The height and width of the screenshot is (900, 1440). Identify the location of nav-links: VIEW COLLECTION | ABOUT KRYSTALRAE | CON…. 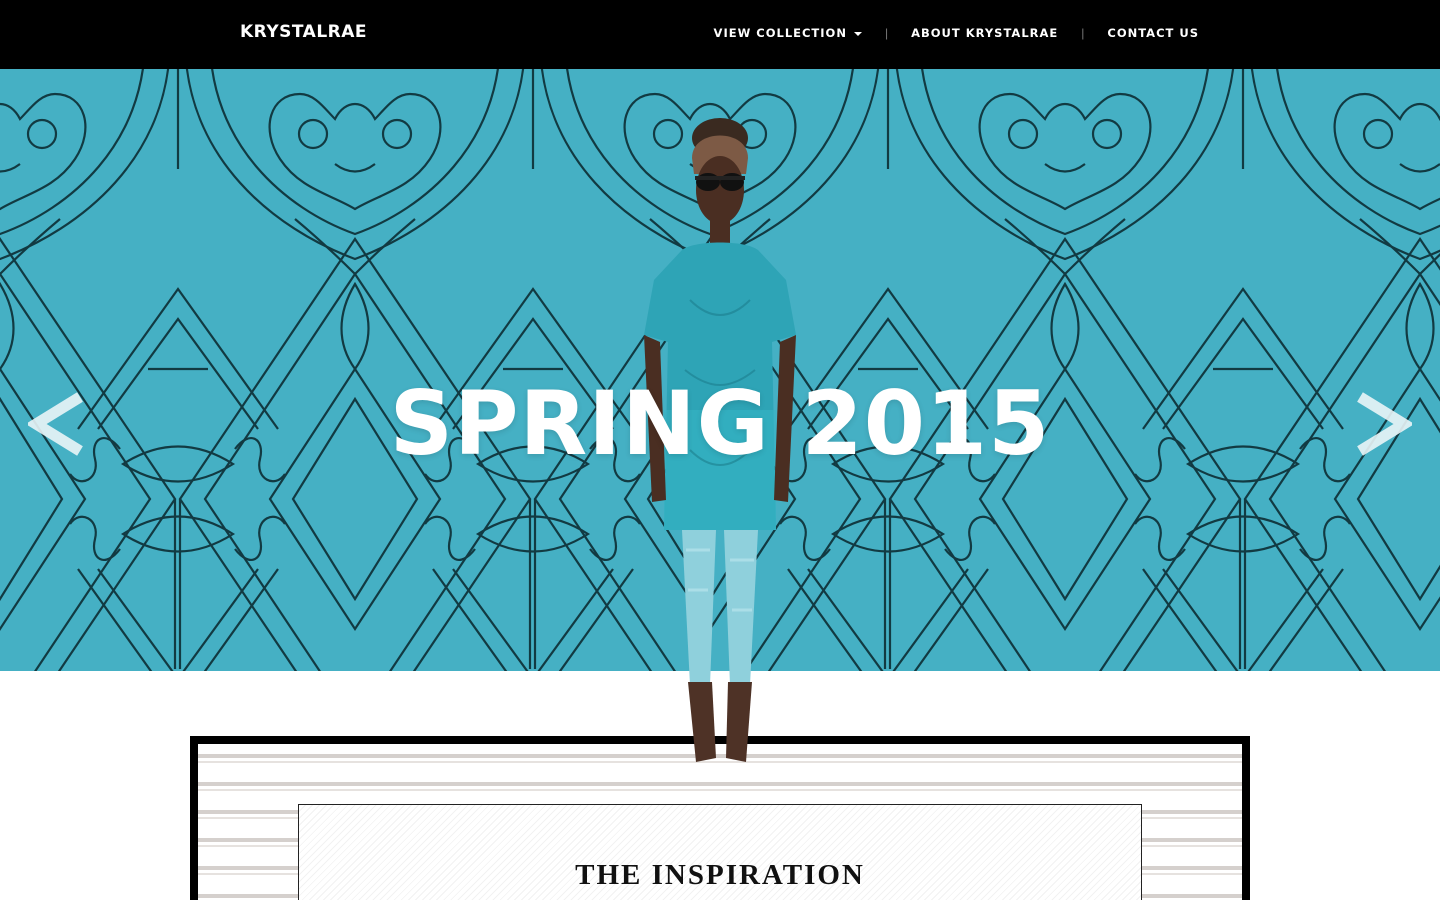
(956, 33).